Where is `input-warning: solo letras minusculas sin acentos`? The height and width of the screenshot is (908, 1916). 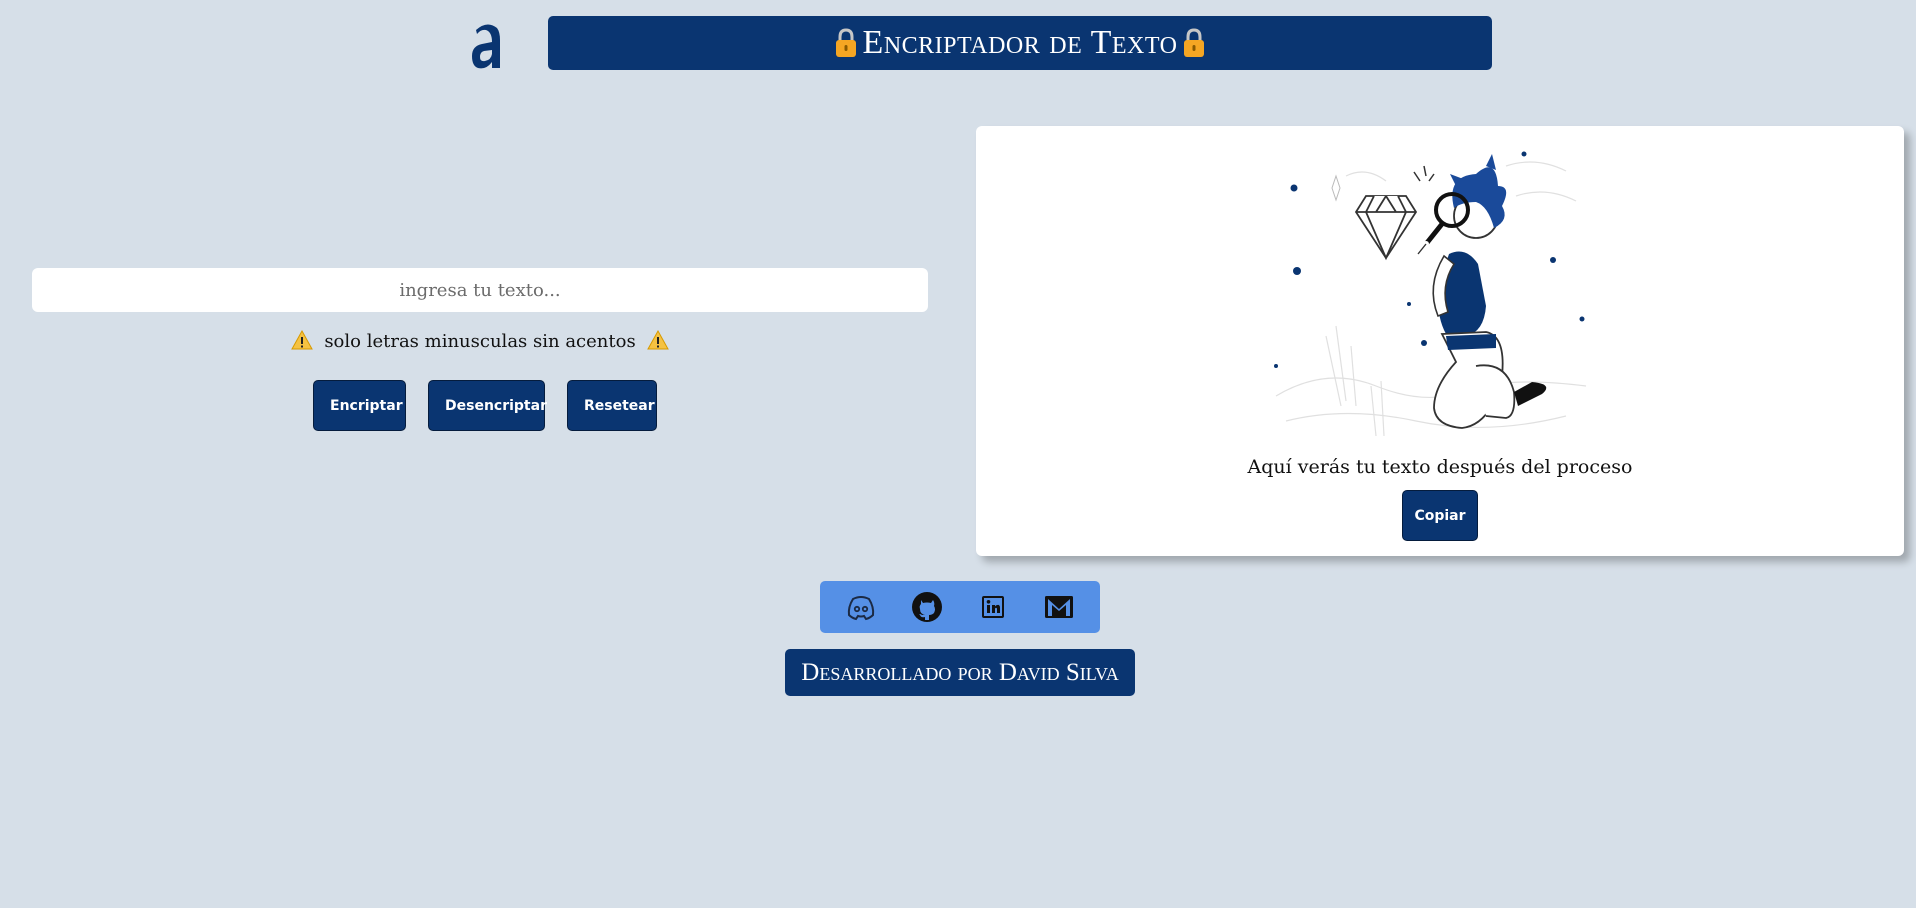 input-warning: solo letras minusculas sin acentos is located at coordinates (480, 341).